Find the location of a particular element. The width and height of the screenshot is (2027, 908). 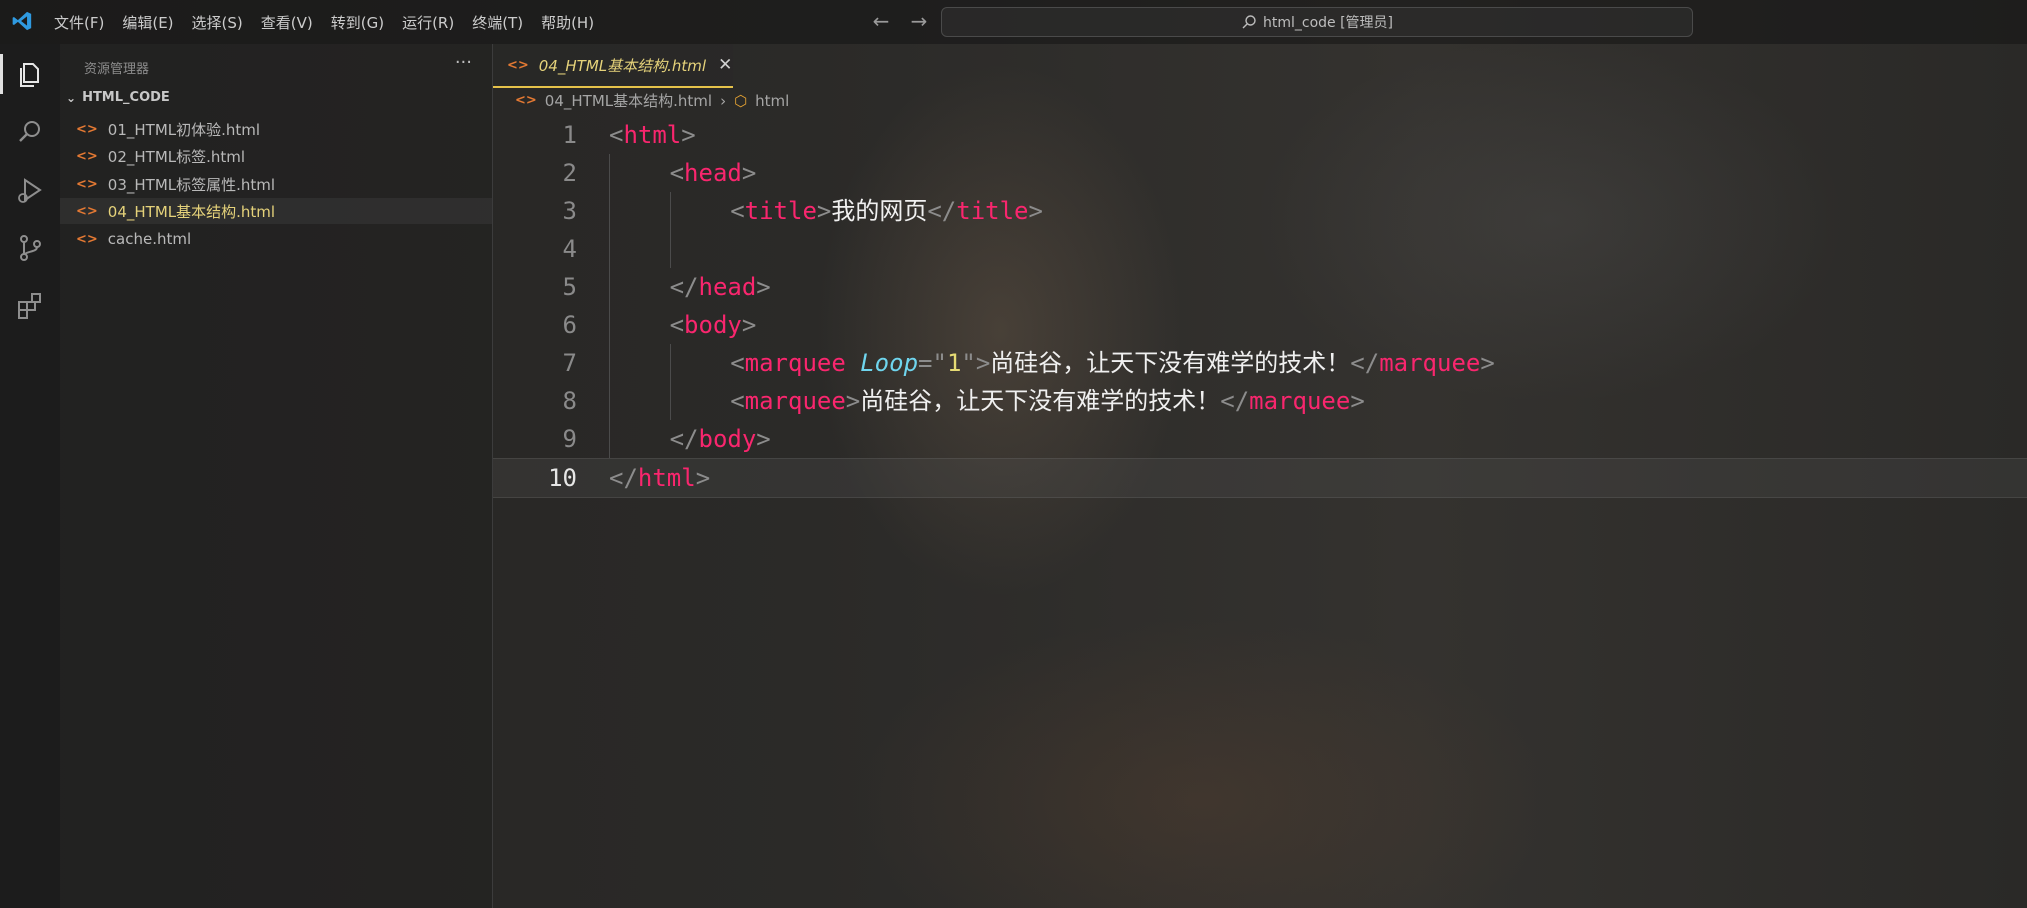

file-item: <> 03_HTML标签属性.html is located at coordinates (276, 184).